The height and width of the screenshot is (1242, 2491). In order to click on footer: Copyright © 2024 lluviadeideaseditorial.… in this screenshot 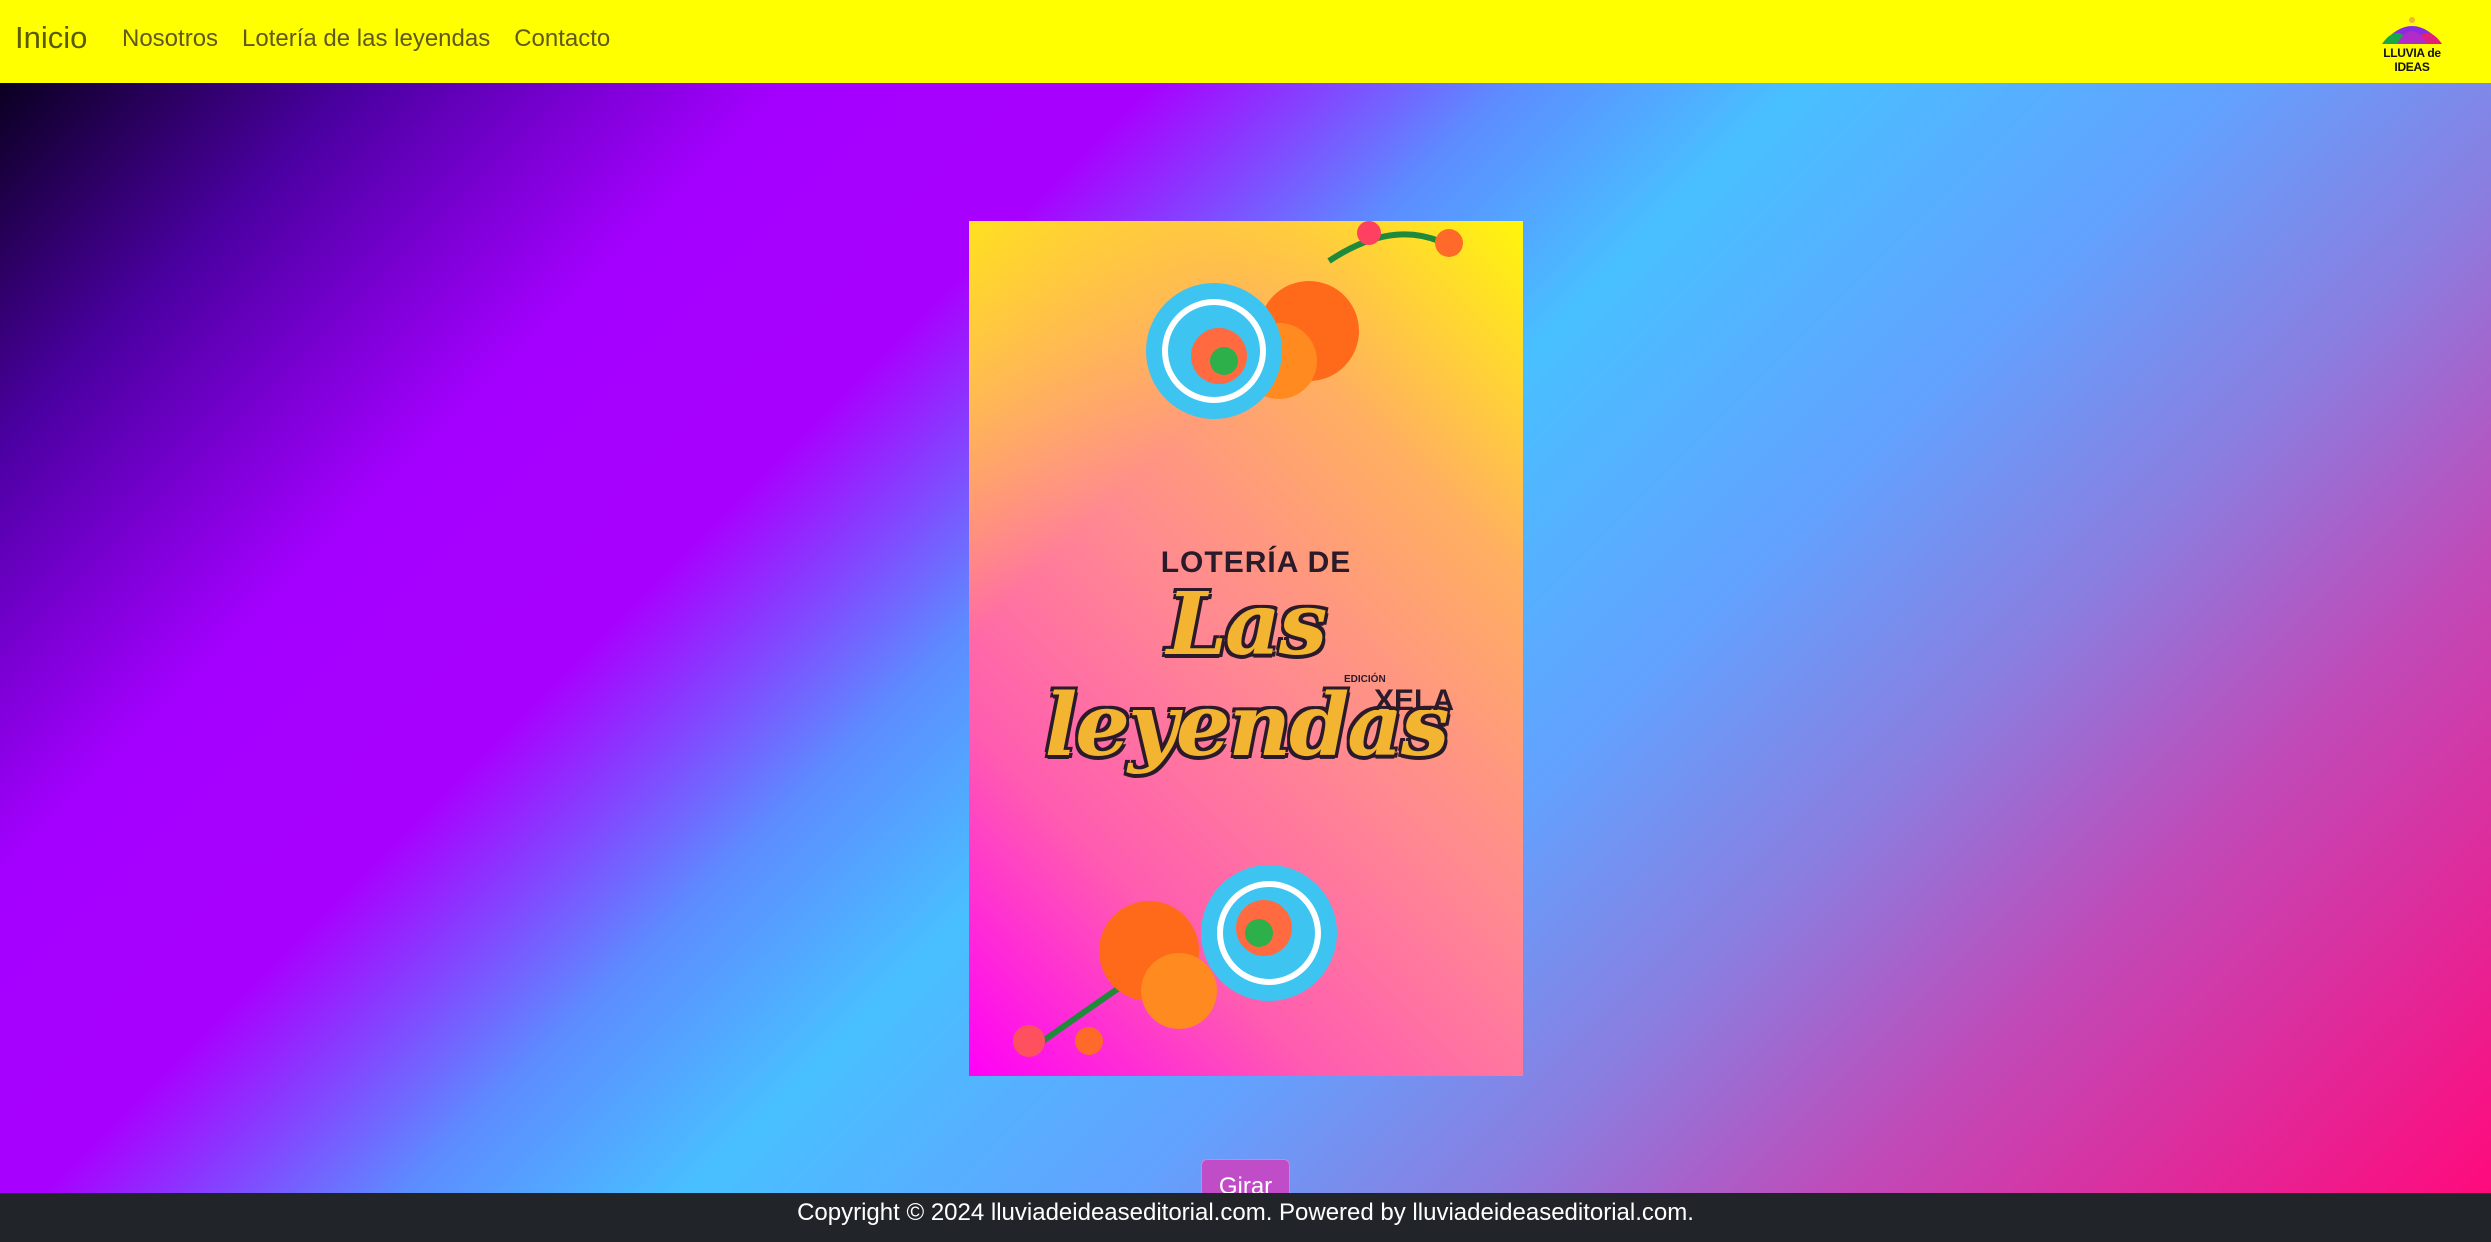, I will do `click(1245, 1217)`.